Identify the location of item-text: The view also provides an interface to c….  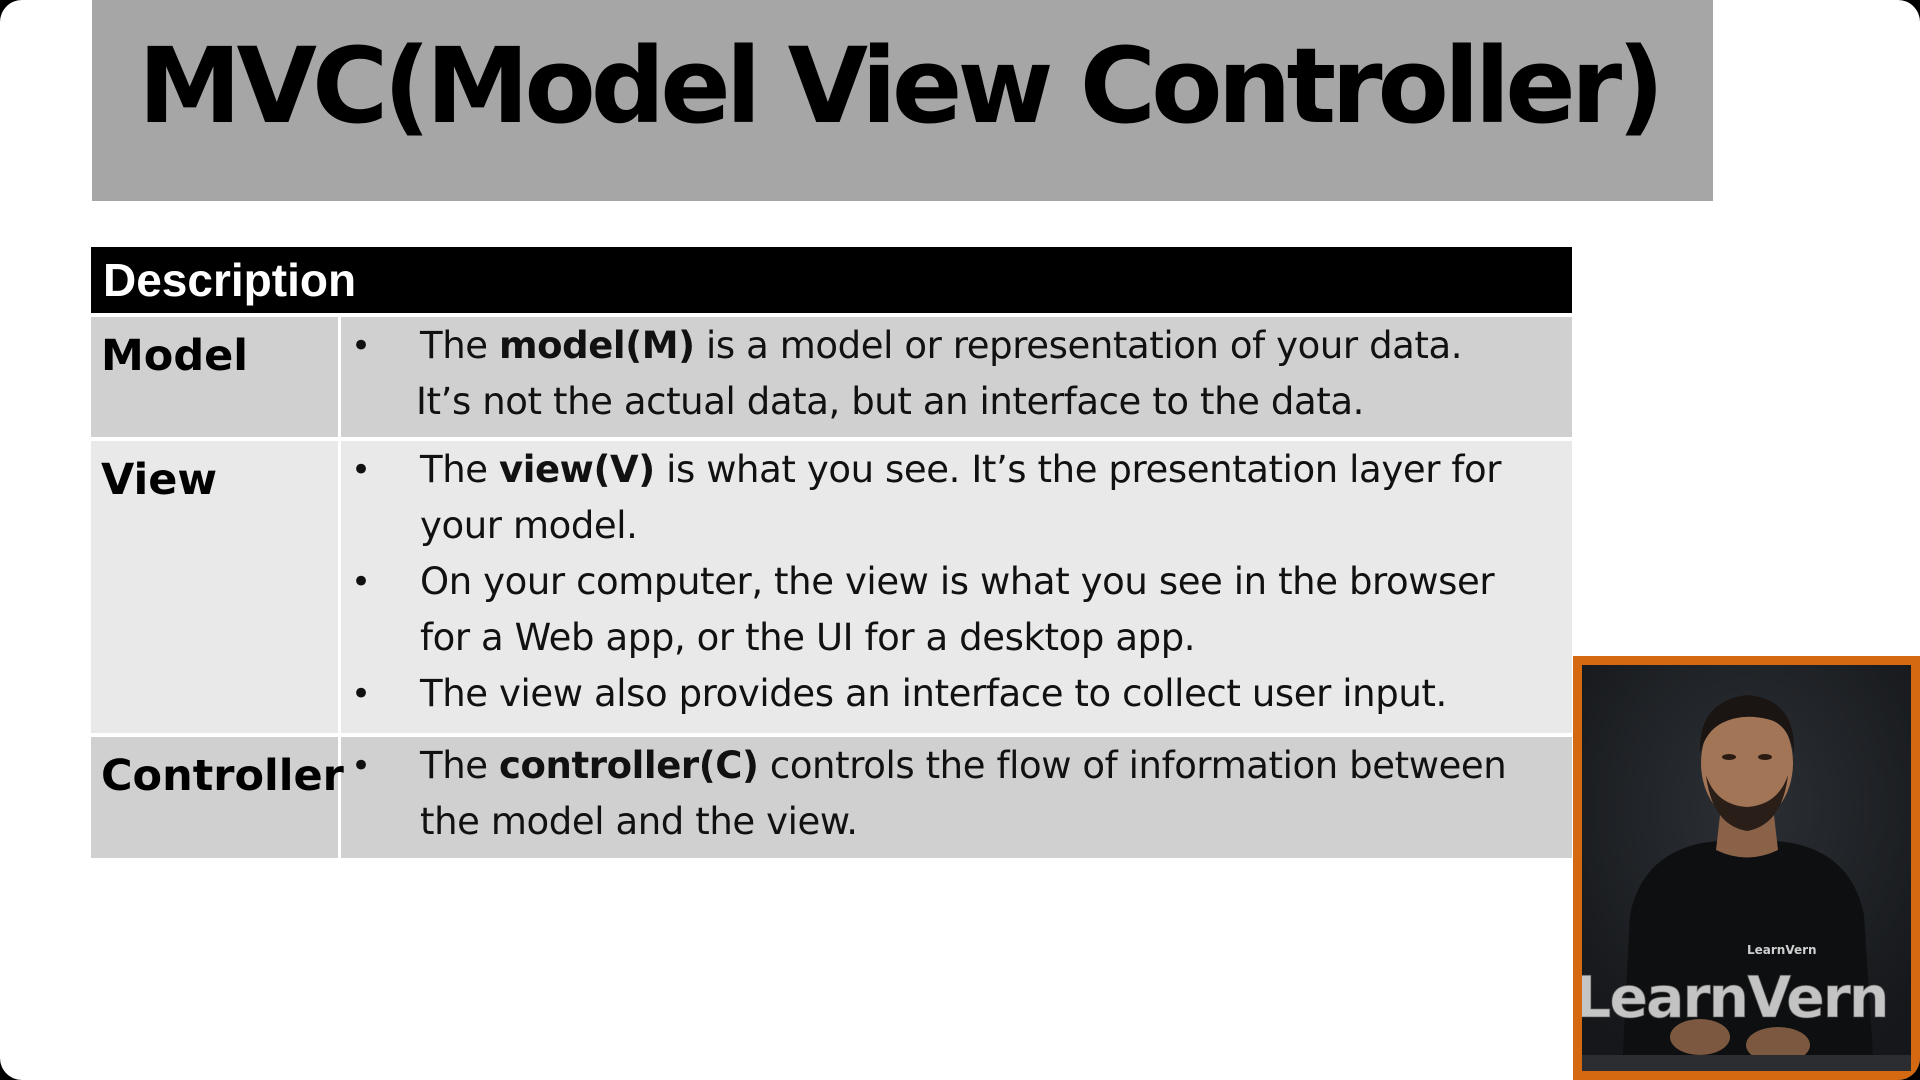
(933, 693).